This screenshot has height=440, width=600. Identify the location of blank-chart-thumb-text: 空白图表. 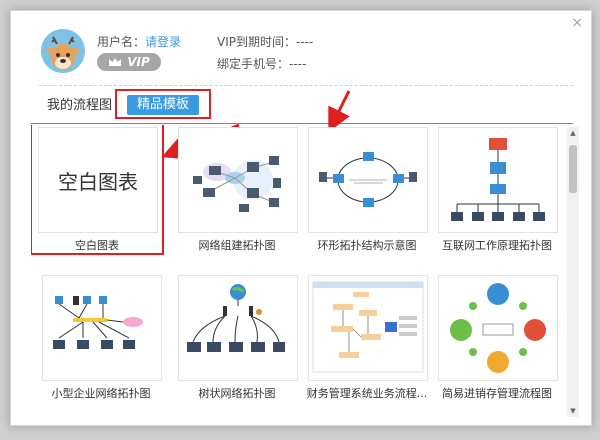
(98, 182).